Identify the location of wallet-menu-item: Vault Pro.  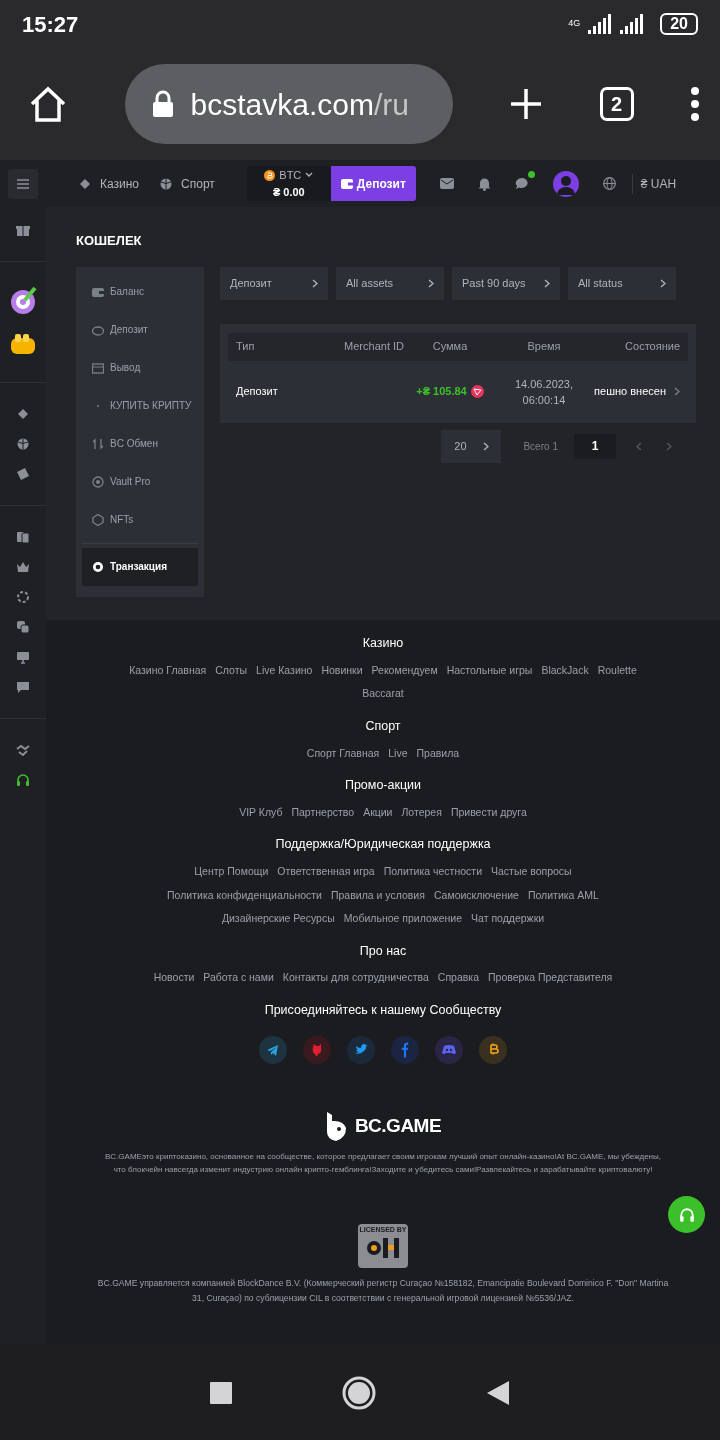
(140, 481).